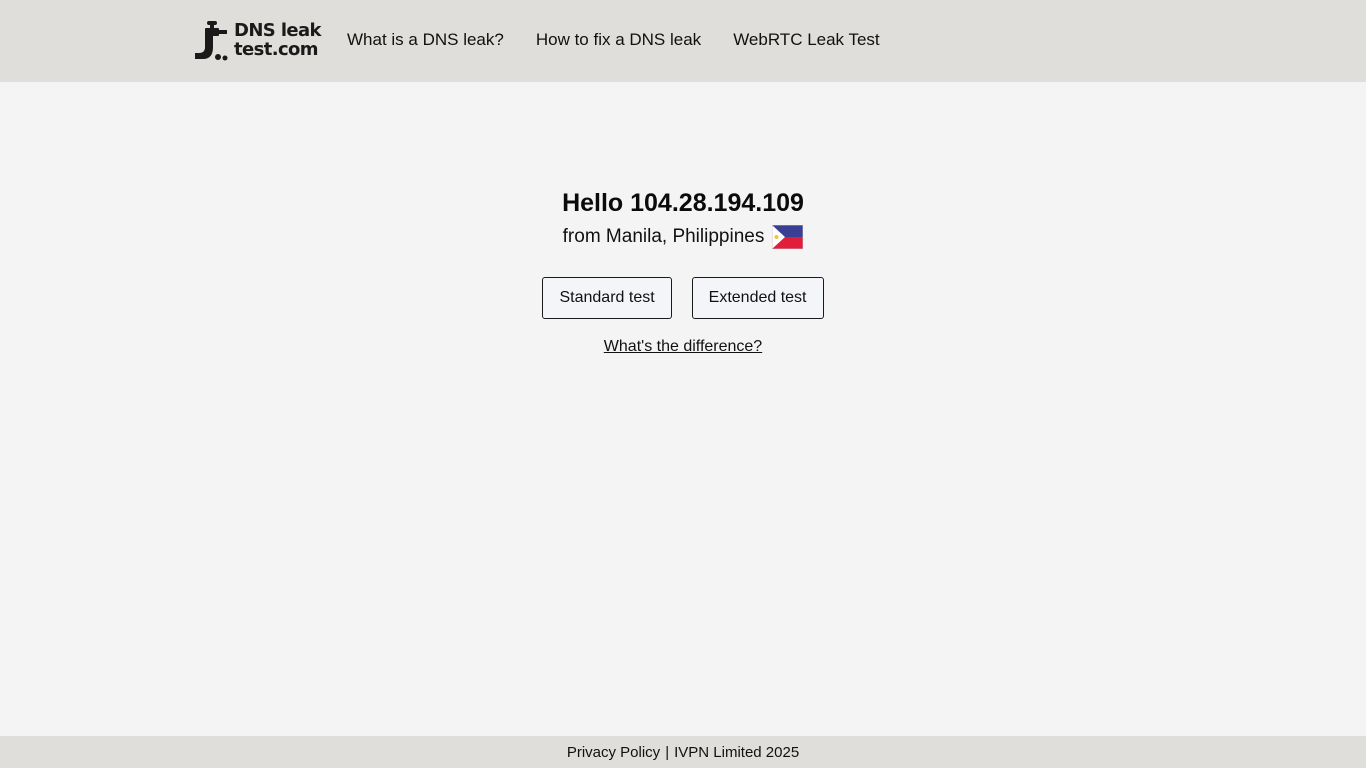  What do you see at coordinates (425, 40) in the screenshot?
I see `nav-what-is-dns-leak: What is a DNS leak?` at bounding box center [425, 40].